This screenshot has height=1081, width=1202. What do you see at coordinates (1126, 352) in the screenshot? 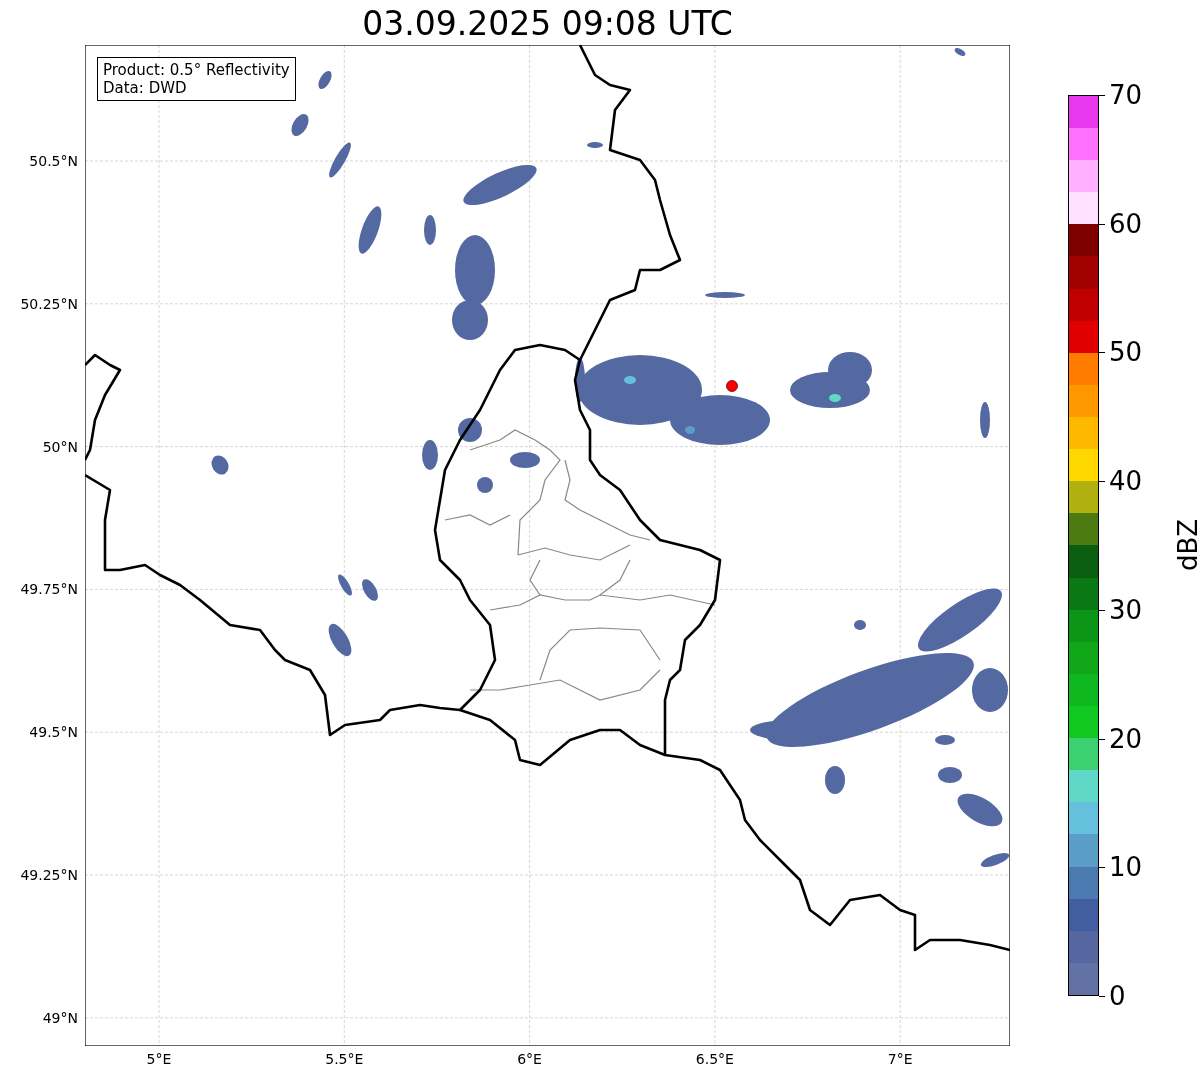
I see `colorbar-tick-label: 50` at bounding box center [1126, 352].